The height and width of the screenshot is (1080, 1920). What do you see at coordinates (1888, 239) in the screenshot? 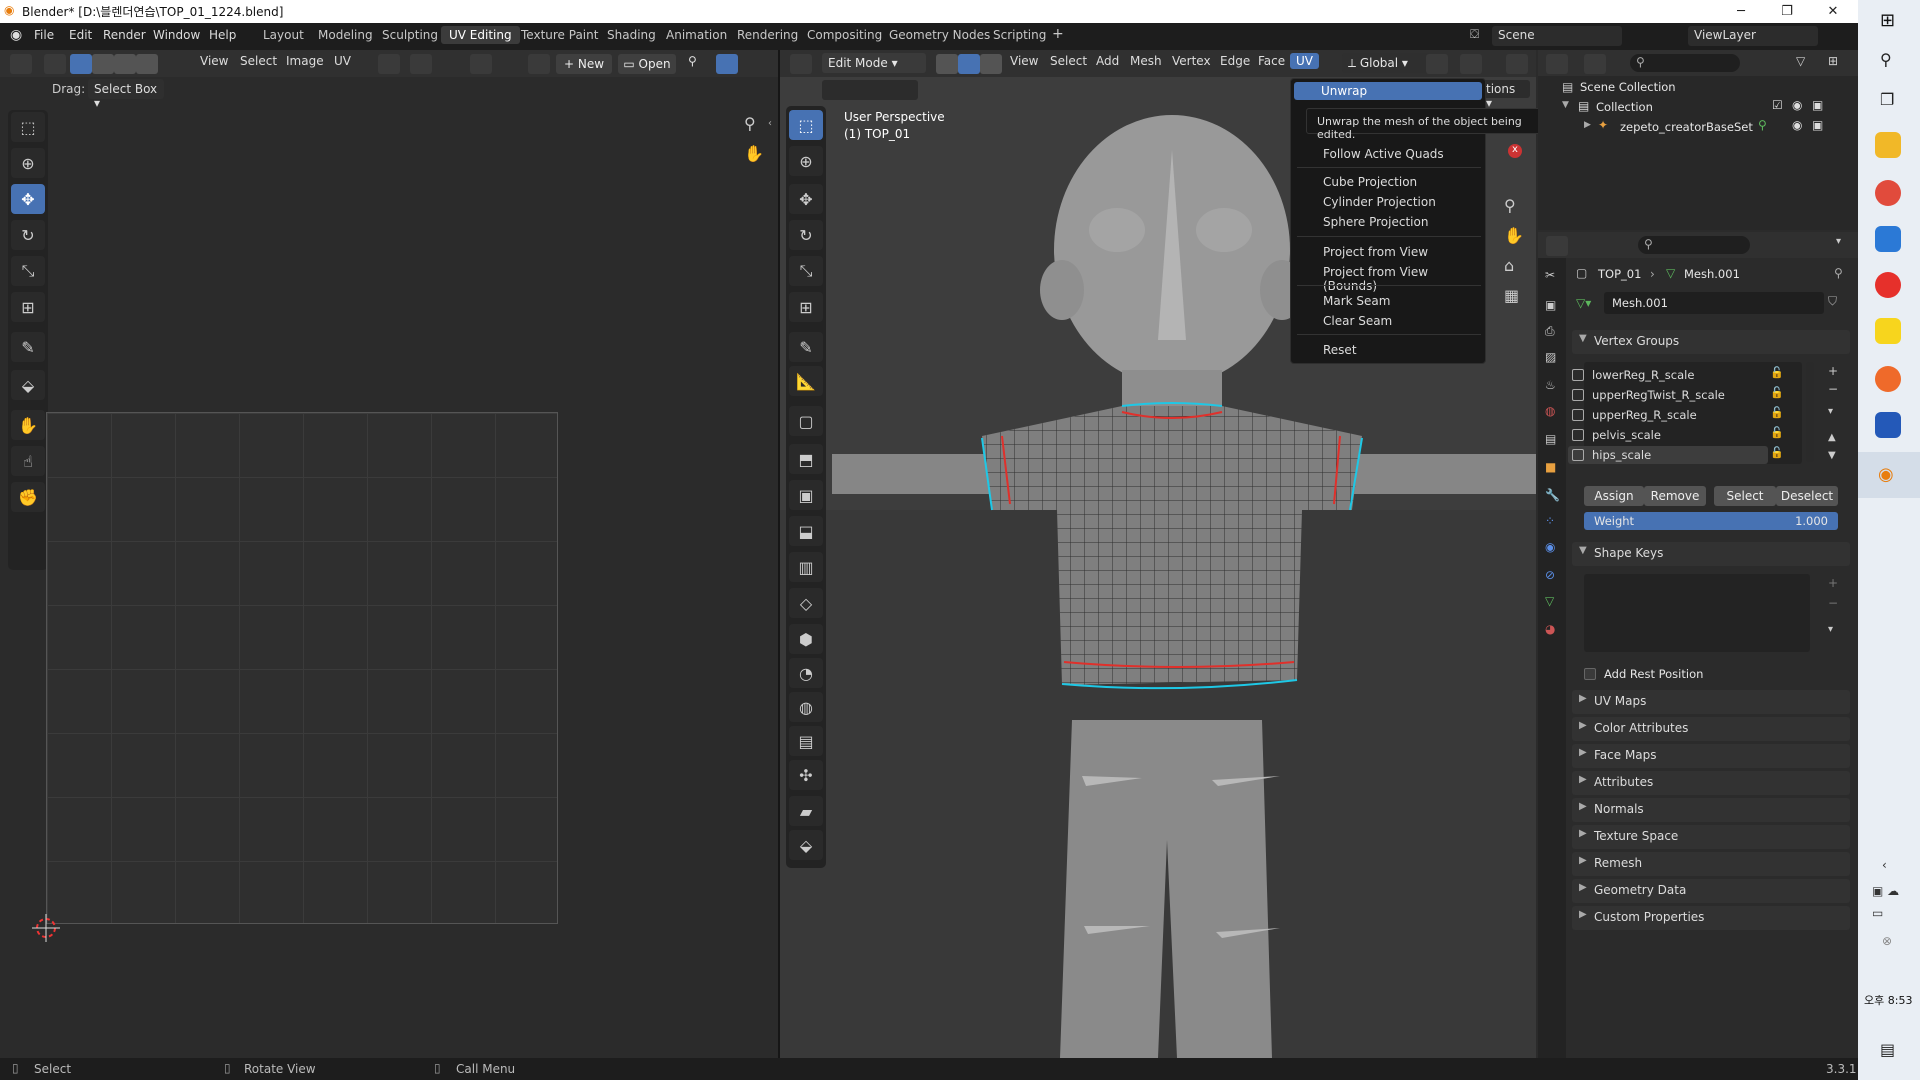
I see `calculator-icon` at bounding box center [1888, 239].